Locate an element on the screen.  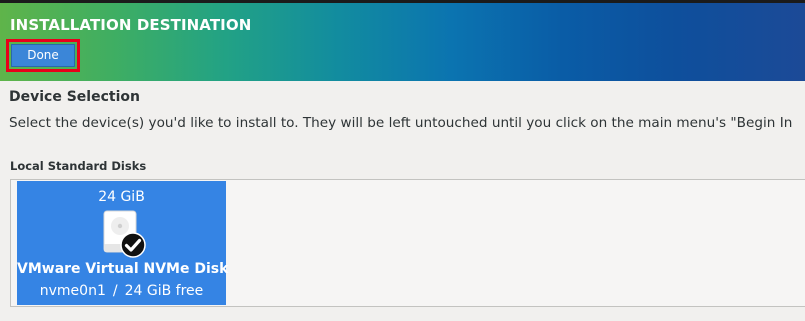
done-button: Done is located at coordinates (43, 55).